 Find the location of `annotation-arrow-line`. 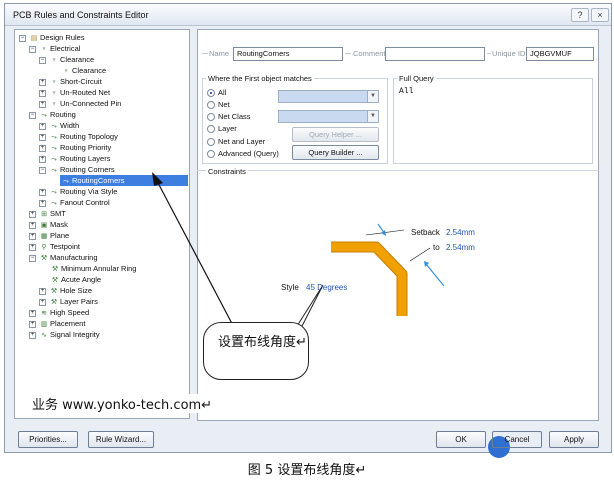

annotation-arrow-line is located at coordinates (197, 258).